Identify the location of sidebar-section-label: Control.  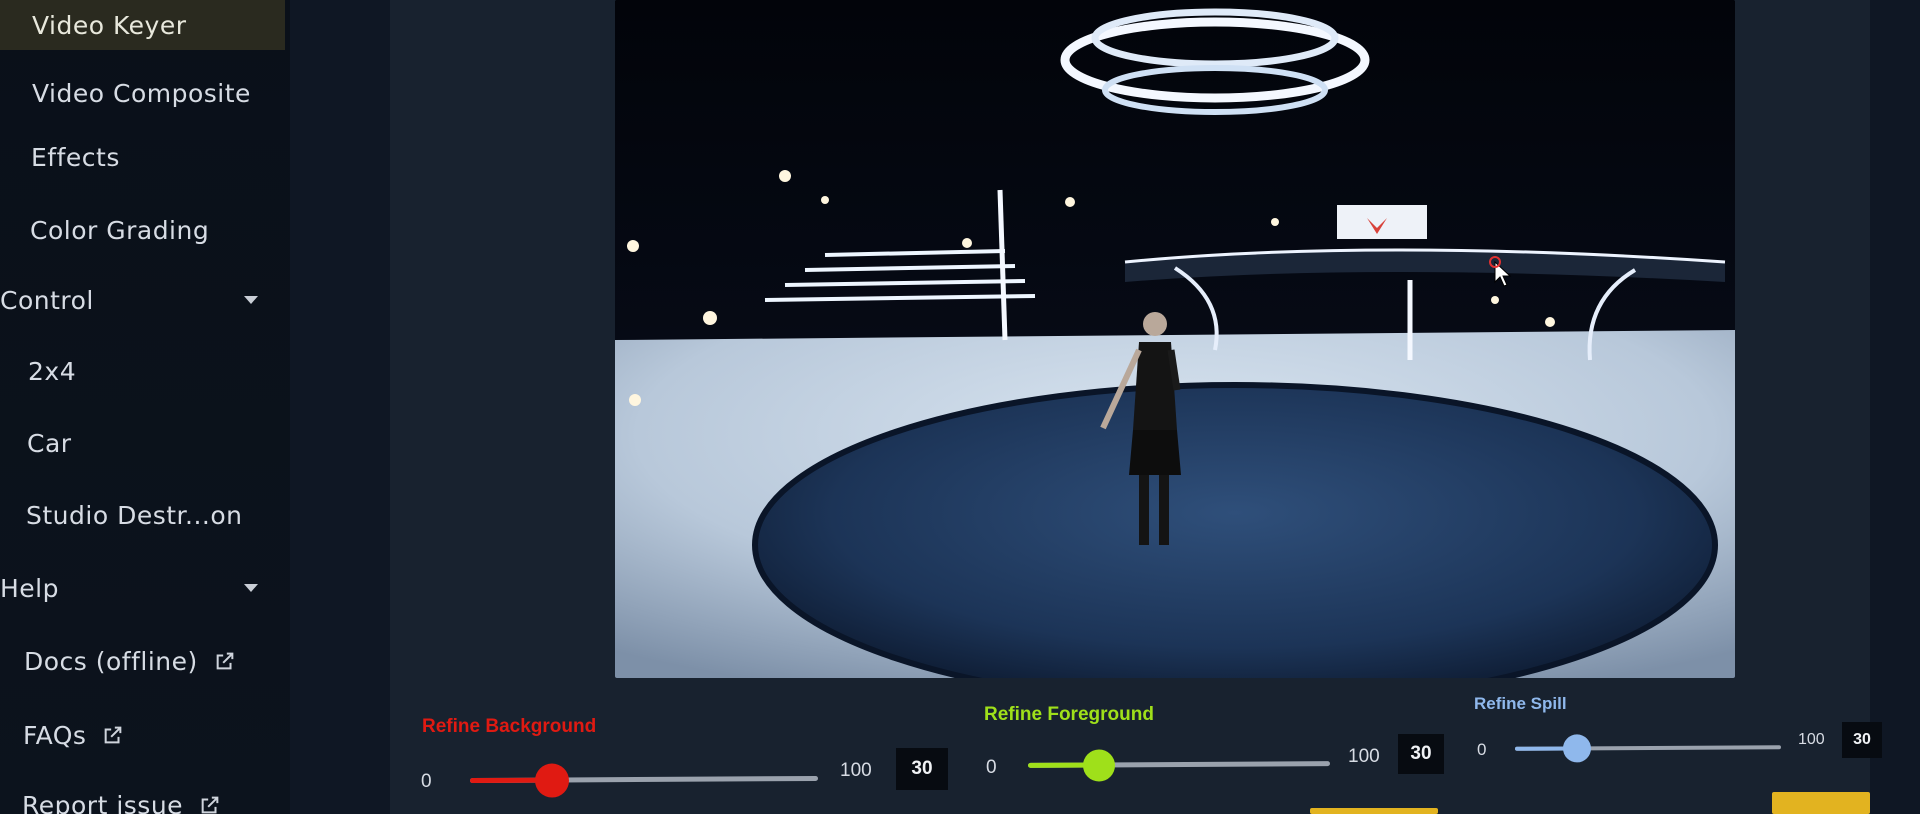
(47, 300).